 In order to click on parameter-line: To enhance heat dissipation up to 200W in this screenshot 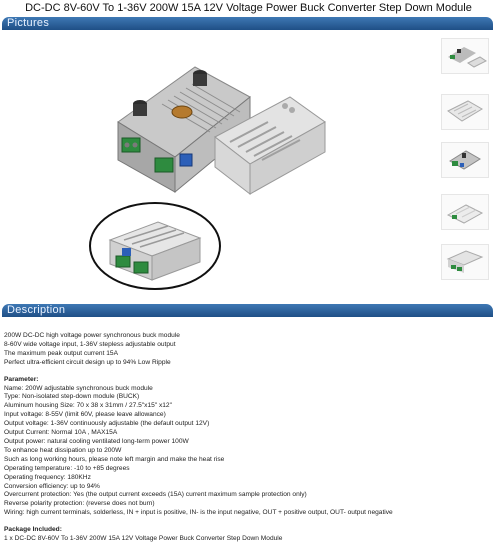, I will do `click(63, 450)`.